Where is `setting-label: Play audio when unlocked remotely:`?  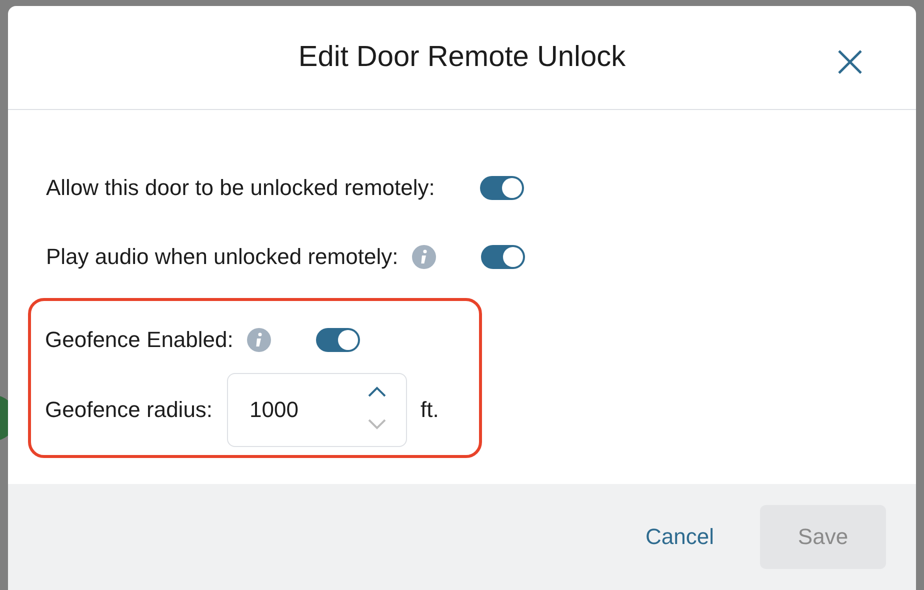 setting-label: Play audio when unlocked remotely: is located at coordinates (222, 257).